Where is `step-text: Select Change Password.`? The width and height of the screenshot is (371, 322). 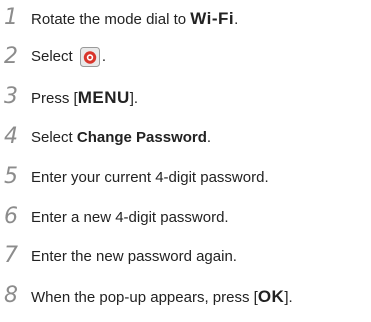
step-text: Select Change Password. is located at coordinates (121, 137).